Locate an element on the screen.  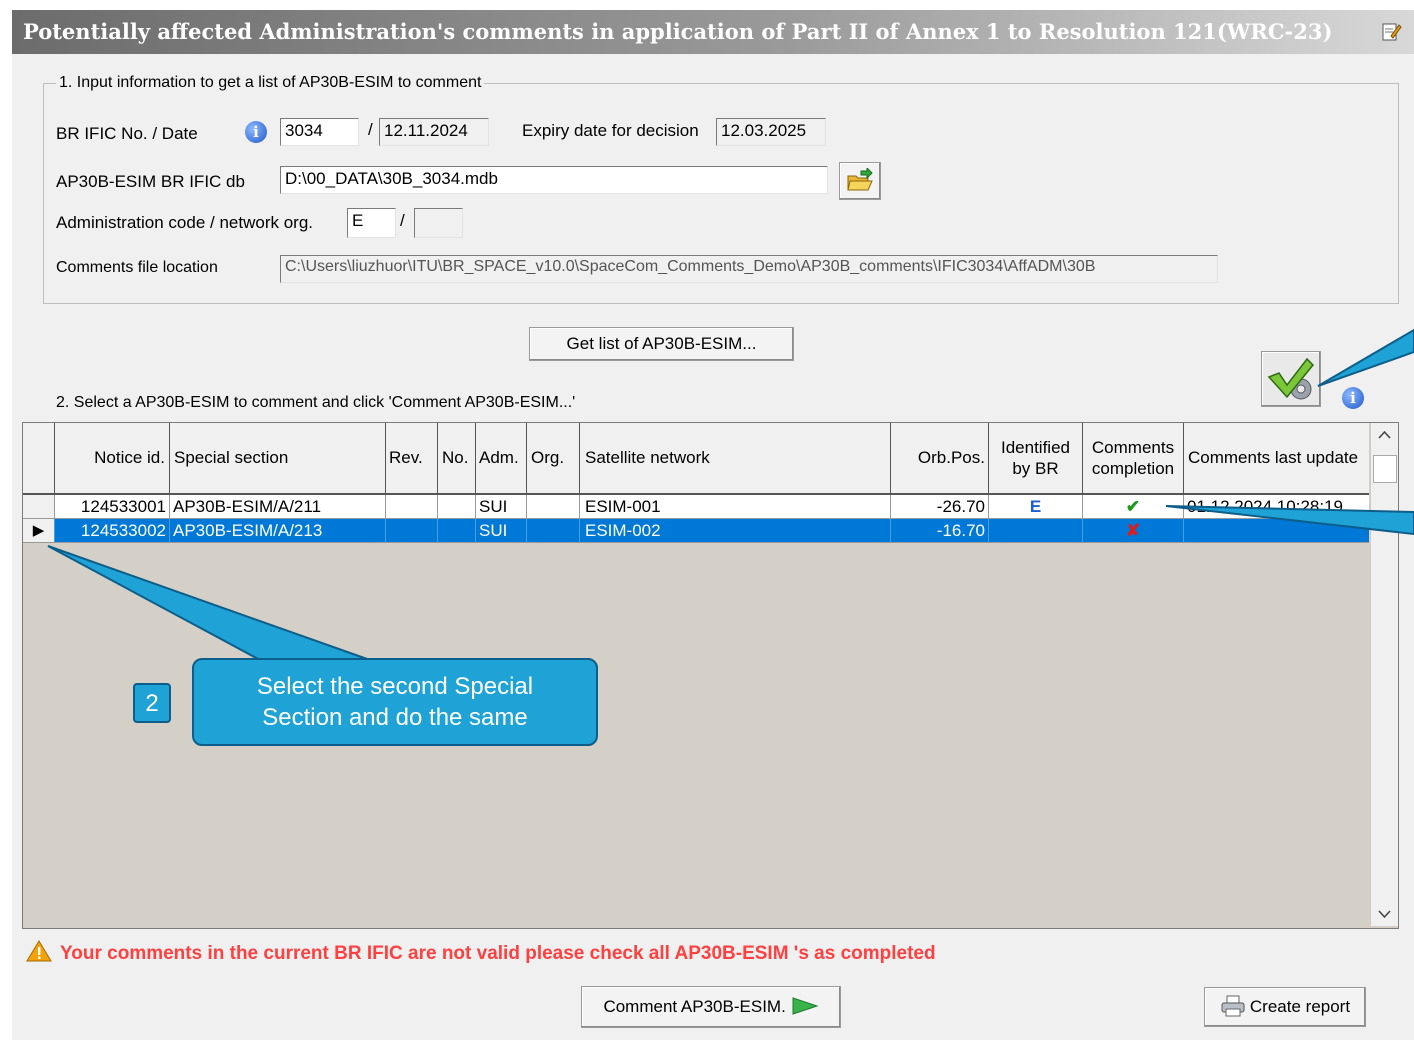
comment-esim-button: Comment AP30B-ESIM. is located at coordinates (711, 1007).